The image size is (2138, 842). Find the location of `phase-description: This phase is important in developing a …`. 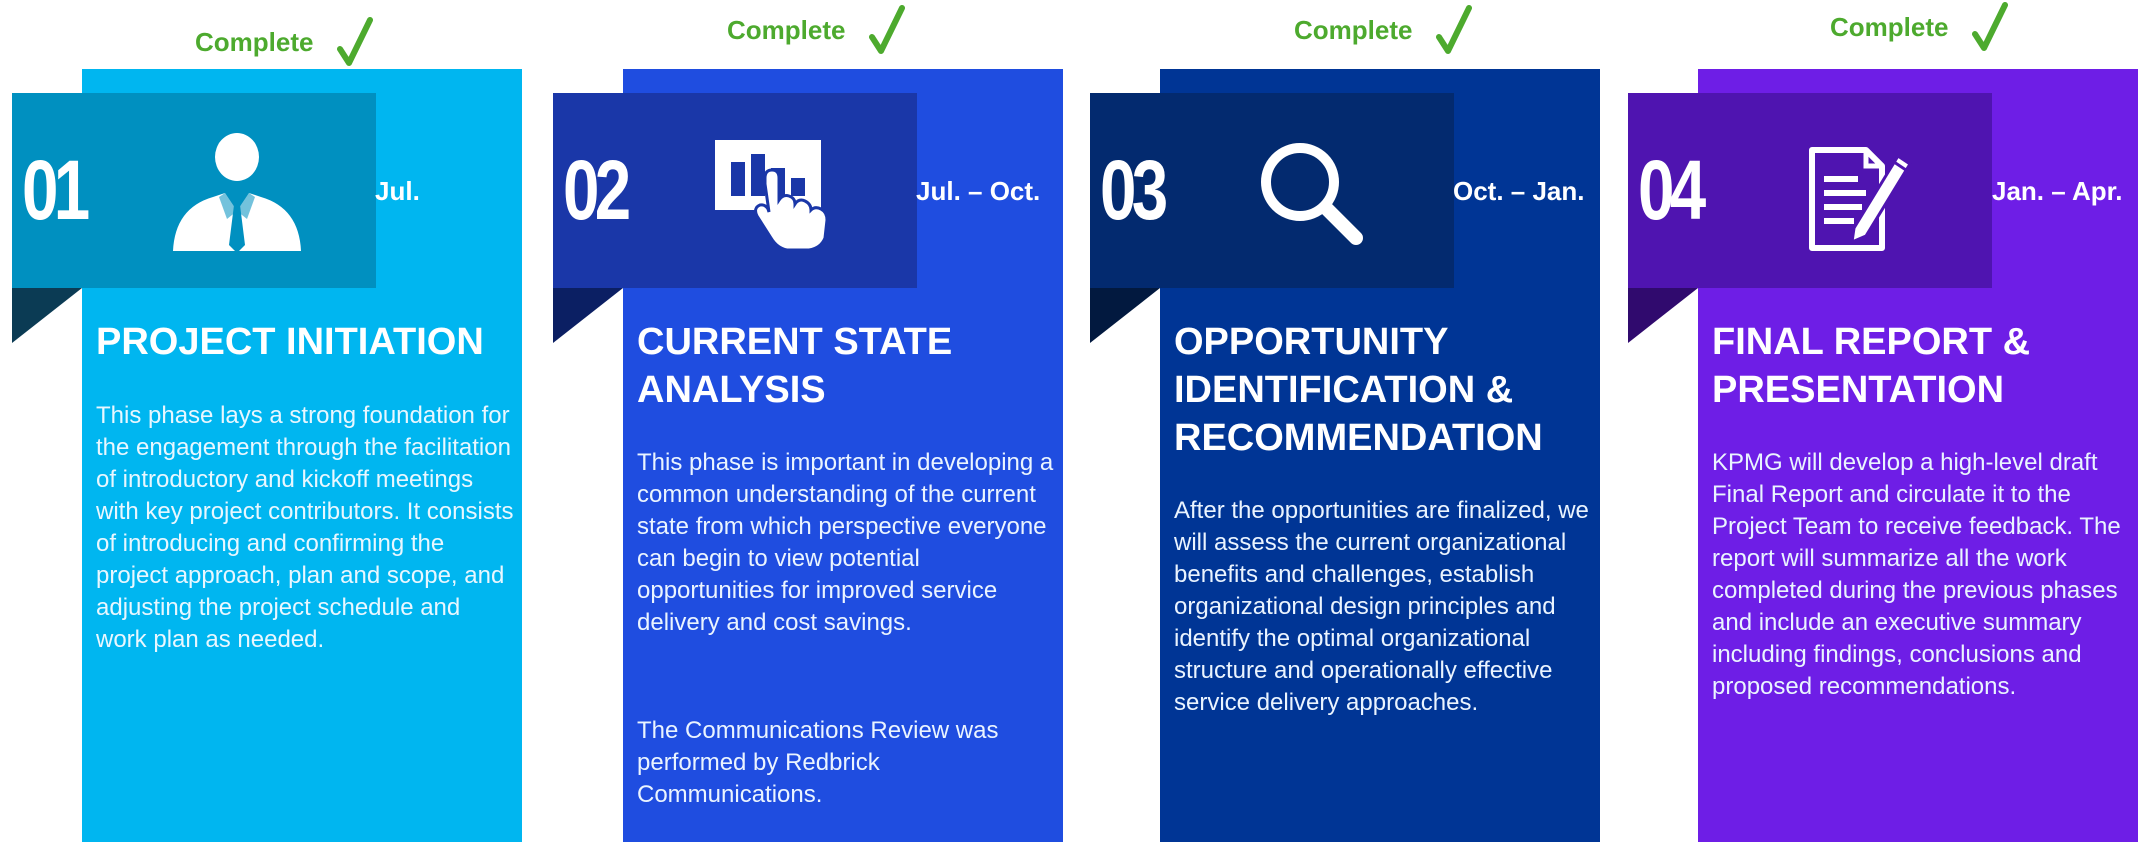

phase-description: This phase is important in developing a … is located at coordinates (845, 542).